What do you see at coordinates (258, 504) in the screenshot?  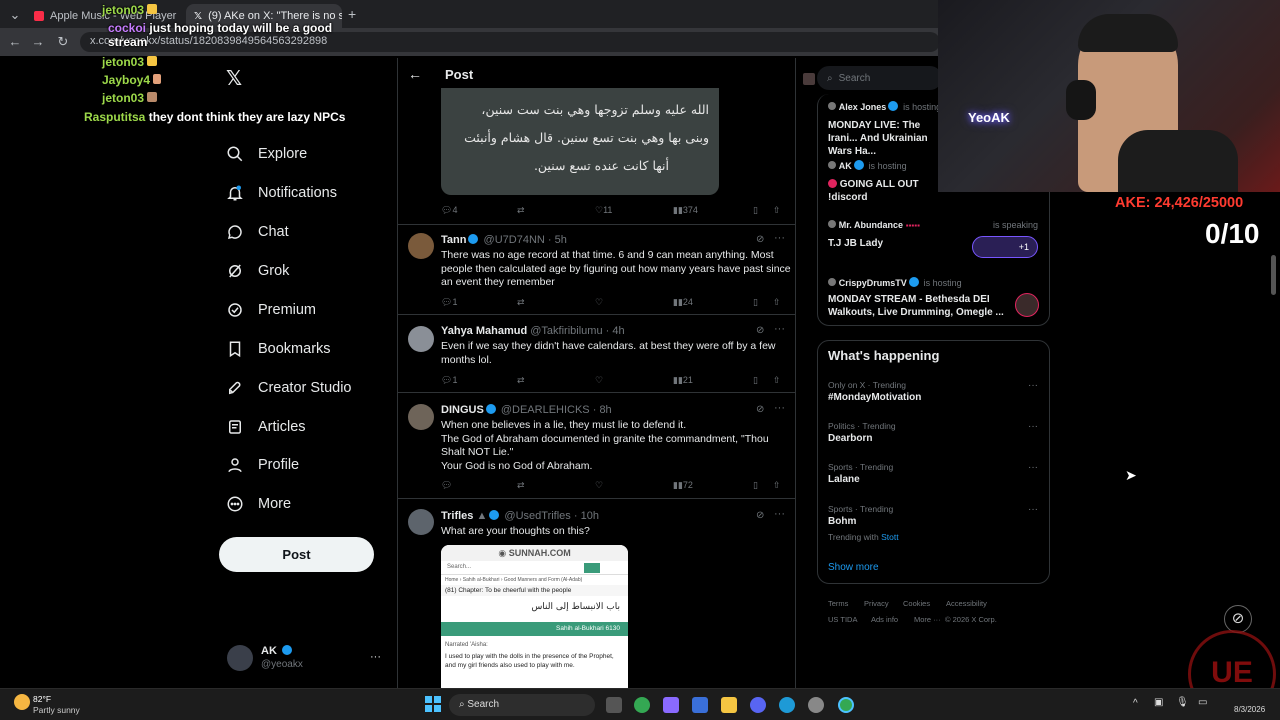 I see `nav-more: More` at bounding box center [258, 504].